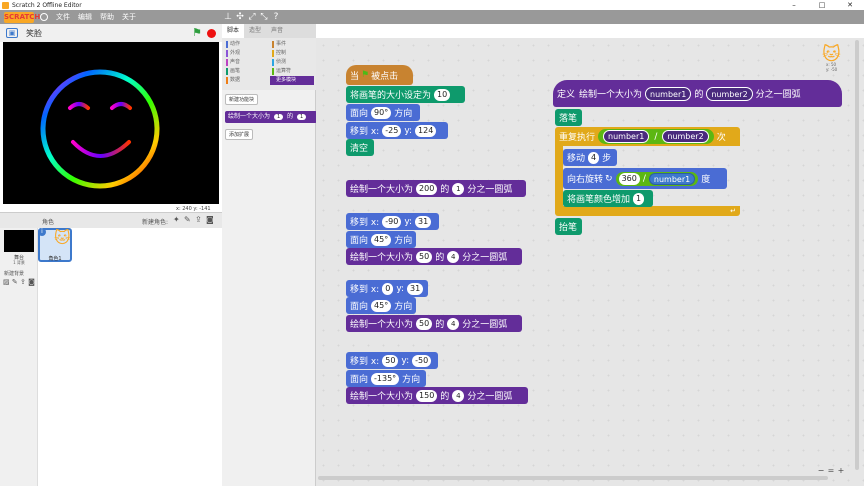  I want to click on upload-sprite-icon: ⇪, so click(198, 219).